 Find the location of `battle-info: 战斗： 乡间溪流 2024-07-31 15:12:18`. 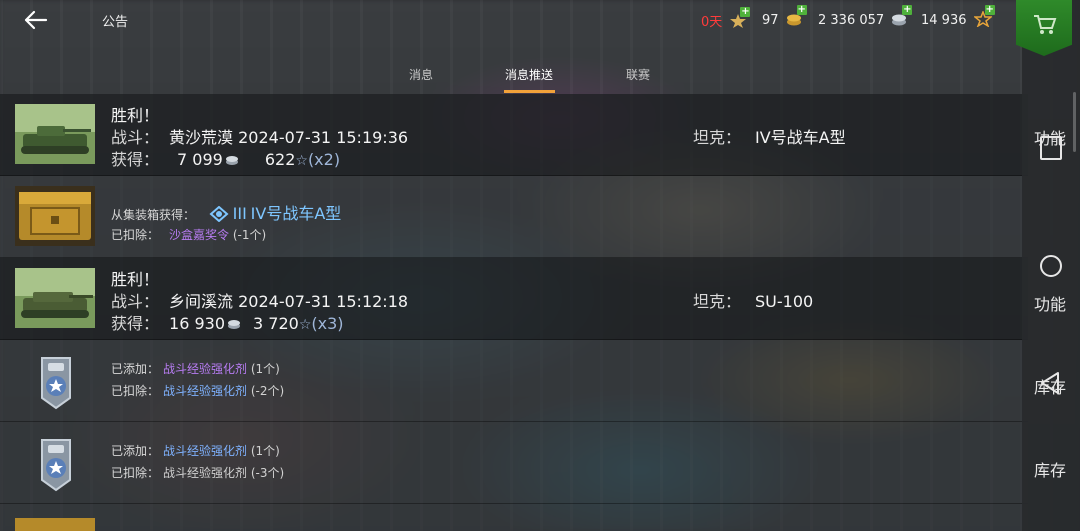

battle-info: 战斗： 乡间溪流 2024-07-31 15:12:18 is located at coordinates (259, 300).